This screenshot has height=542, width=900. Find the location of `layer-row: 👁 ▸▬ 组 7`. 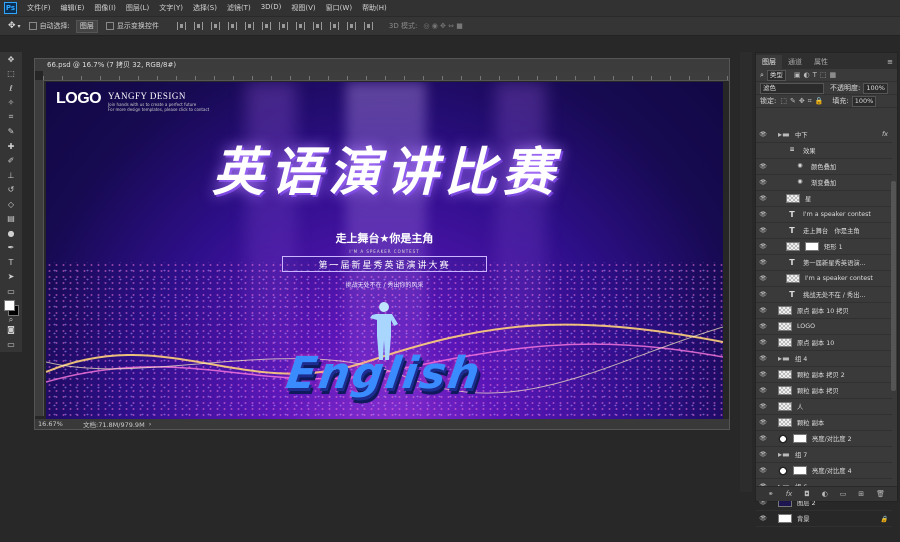

layer-row: 👁 ▸▬ 组 7 is located at coordinates (824, 455).